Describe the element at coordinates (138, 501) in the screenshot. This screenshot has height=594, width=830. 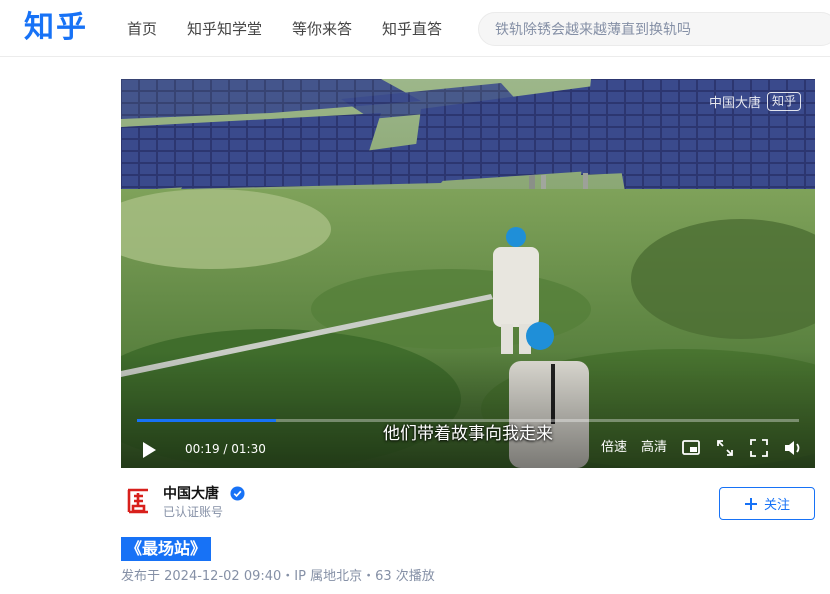
I see `author-avatar` at that location.